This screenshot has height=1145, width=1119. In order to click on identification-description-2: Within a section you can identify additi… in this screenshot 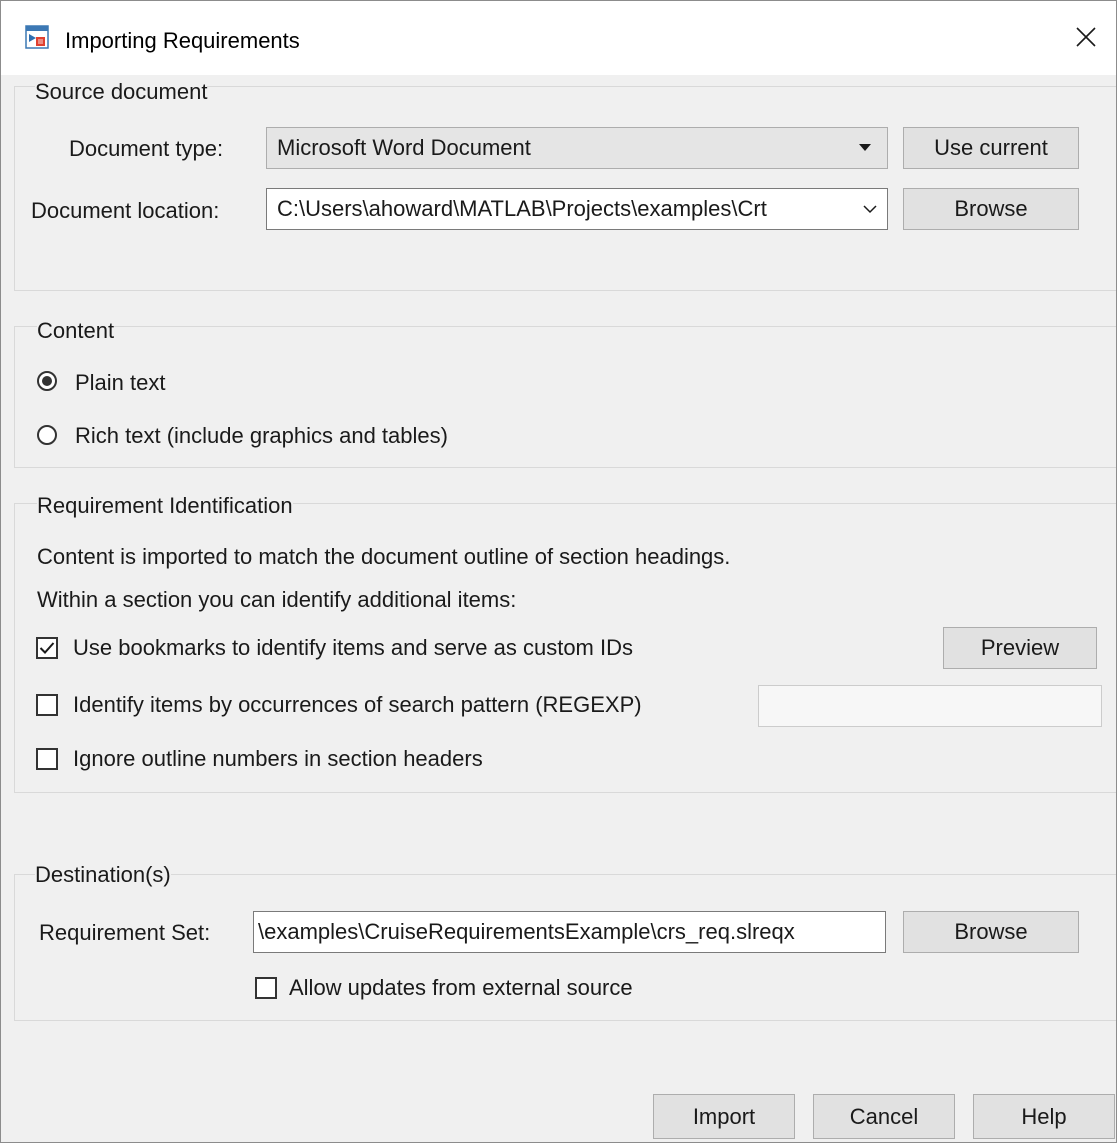, I will do `click(277, 599)`.